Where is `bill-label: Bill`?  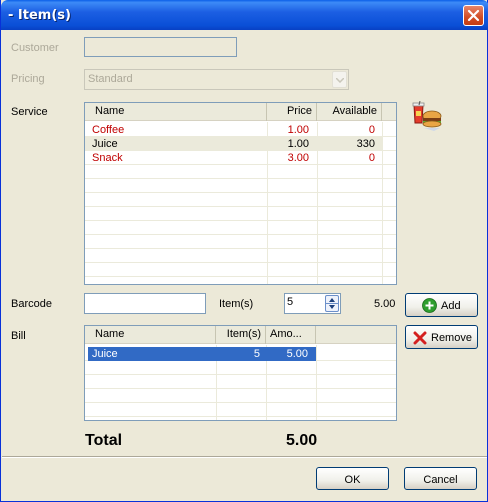 bill-label: Bill is located at coordinates (18, 336).